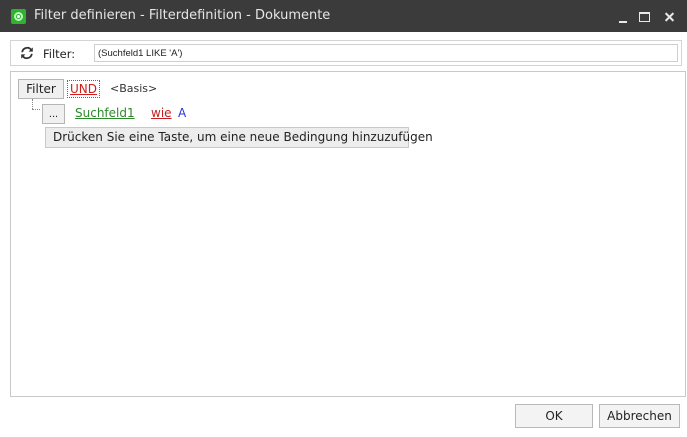  I want to click on cancel-button: Abbrechen, so click(639, 416).